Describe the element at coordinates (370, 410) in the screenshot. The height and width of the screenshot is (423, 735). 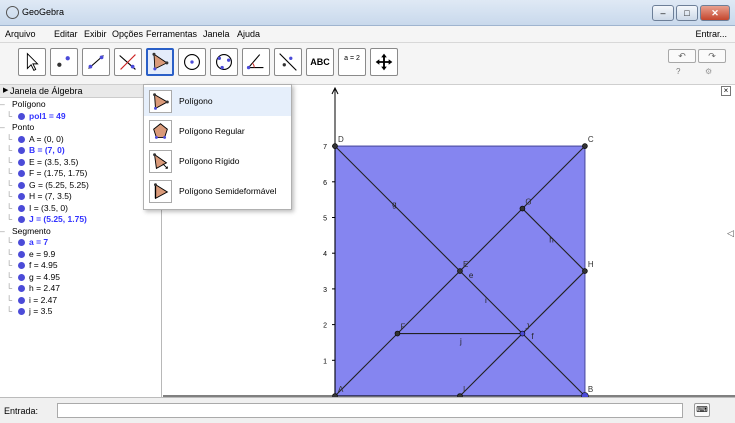
I see `input-field` at that location.